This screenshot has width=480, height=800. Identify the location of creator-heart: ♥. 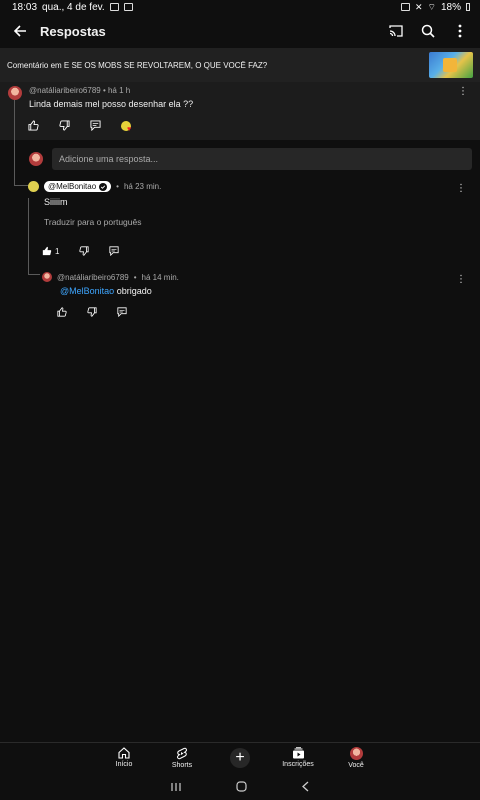
(126, 126).